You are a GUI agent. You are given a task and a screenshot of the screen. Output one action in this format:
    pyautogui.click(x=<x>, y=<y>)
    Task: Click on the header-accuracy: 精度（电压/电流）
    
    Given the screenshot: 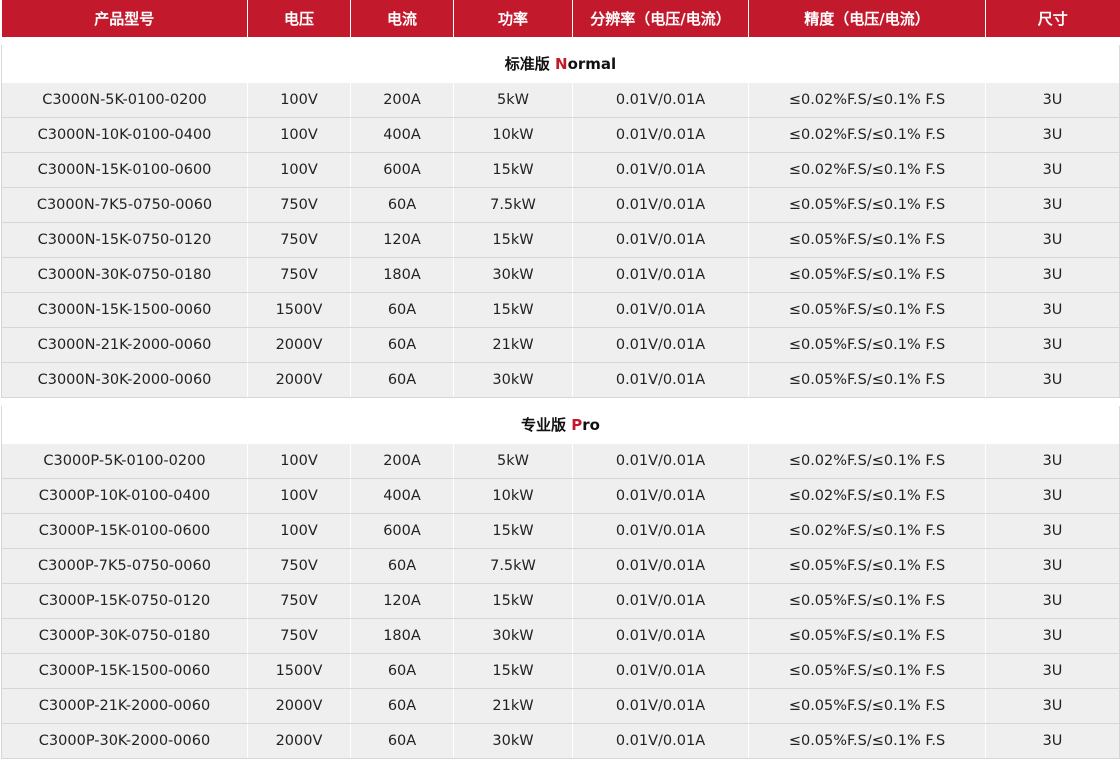 What is the action you would take?
    pyautogui.click(x=867, y=18)
    